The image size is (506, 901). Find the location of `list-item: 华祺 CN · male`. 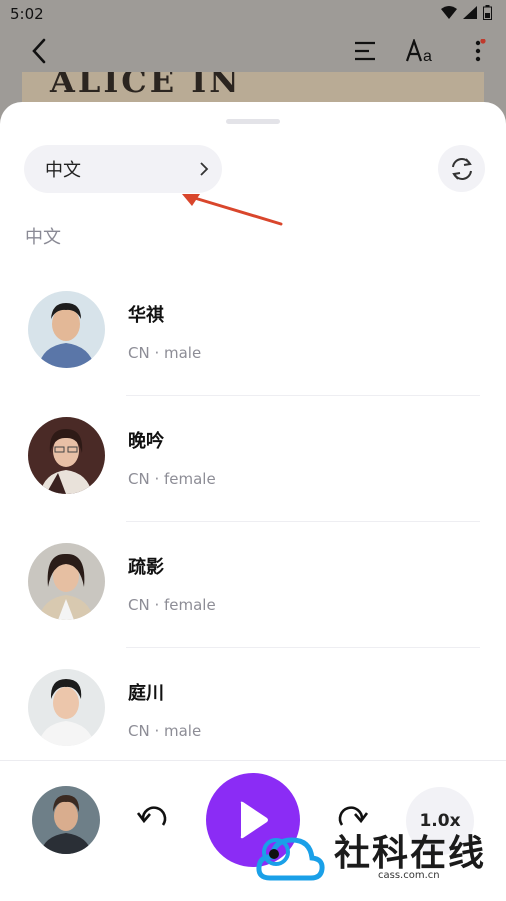

list-item: 华祺 CN · male is located at coordinates (253, 333).